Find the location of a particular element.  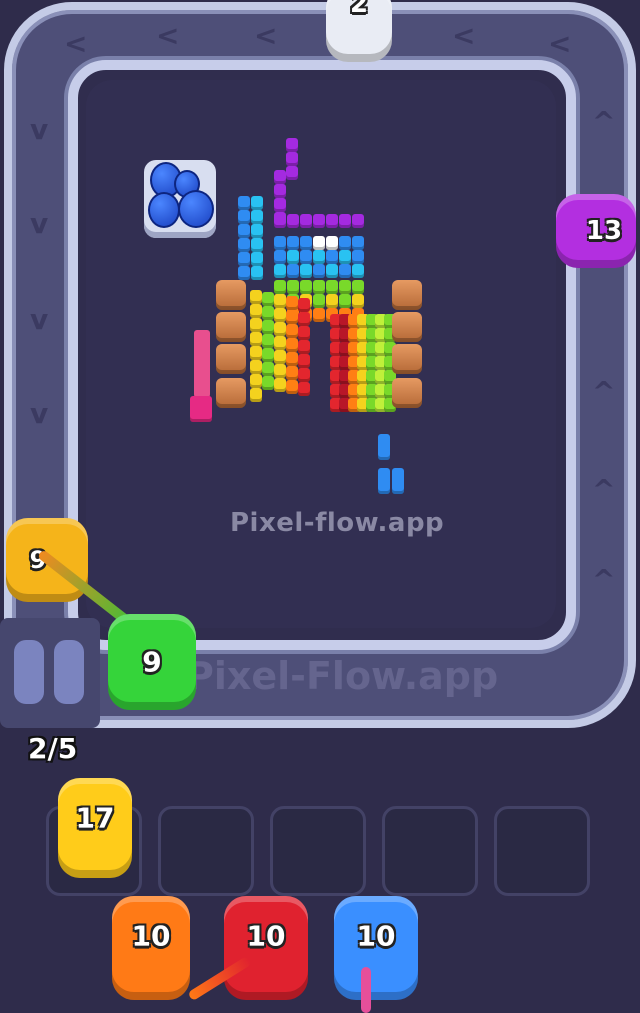

queue-counter: 2/5 is located at coordinates (53, 748).